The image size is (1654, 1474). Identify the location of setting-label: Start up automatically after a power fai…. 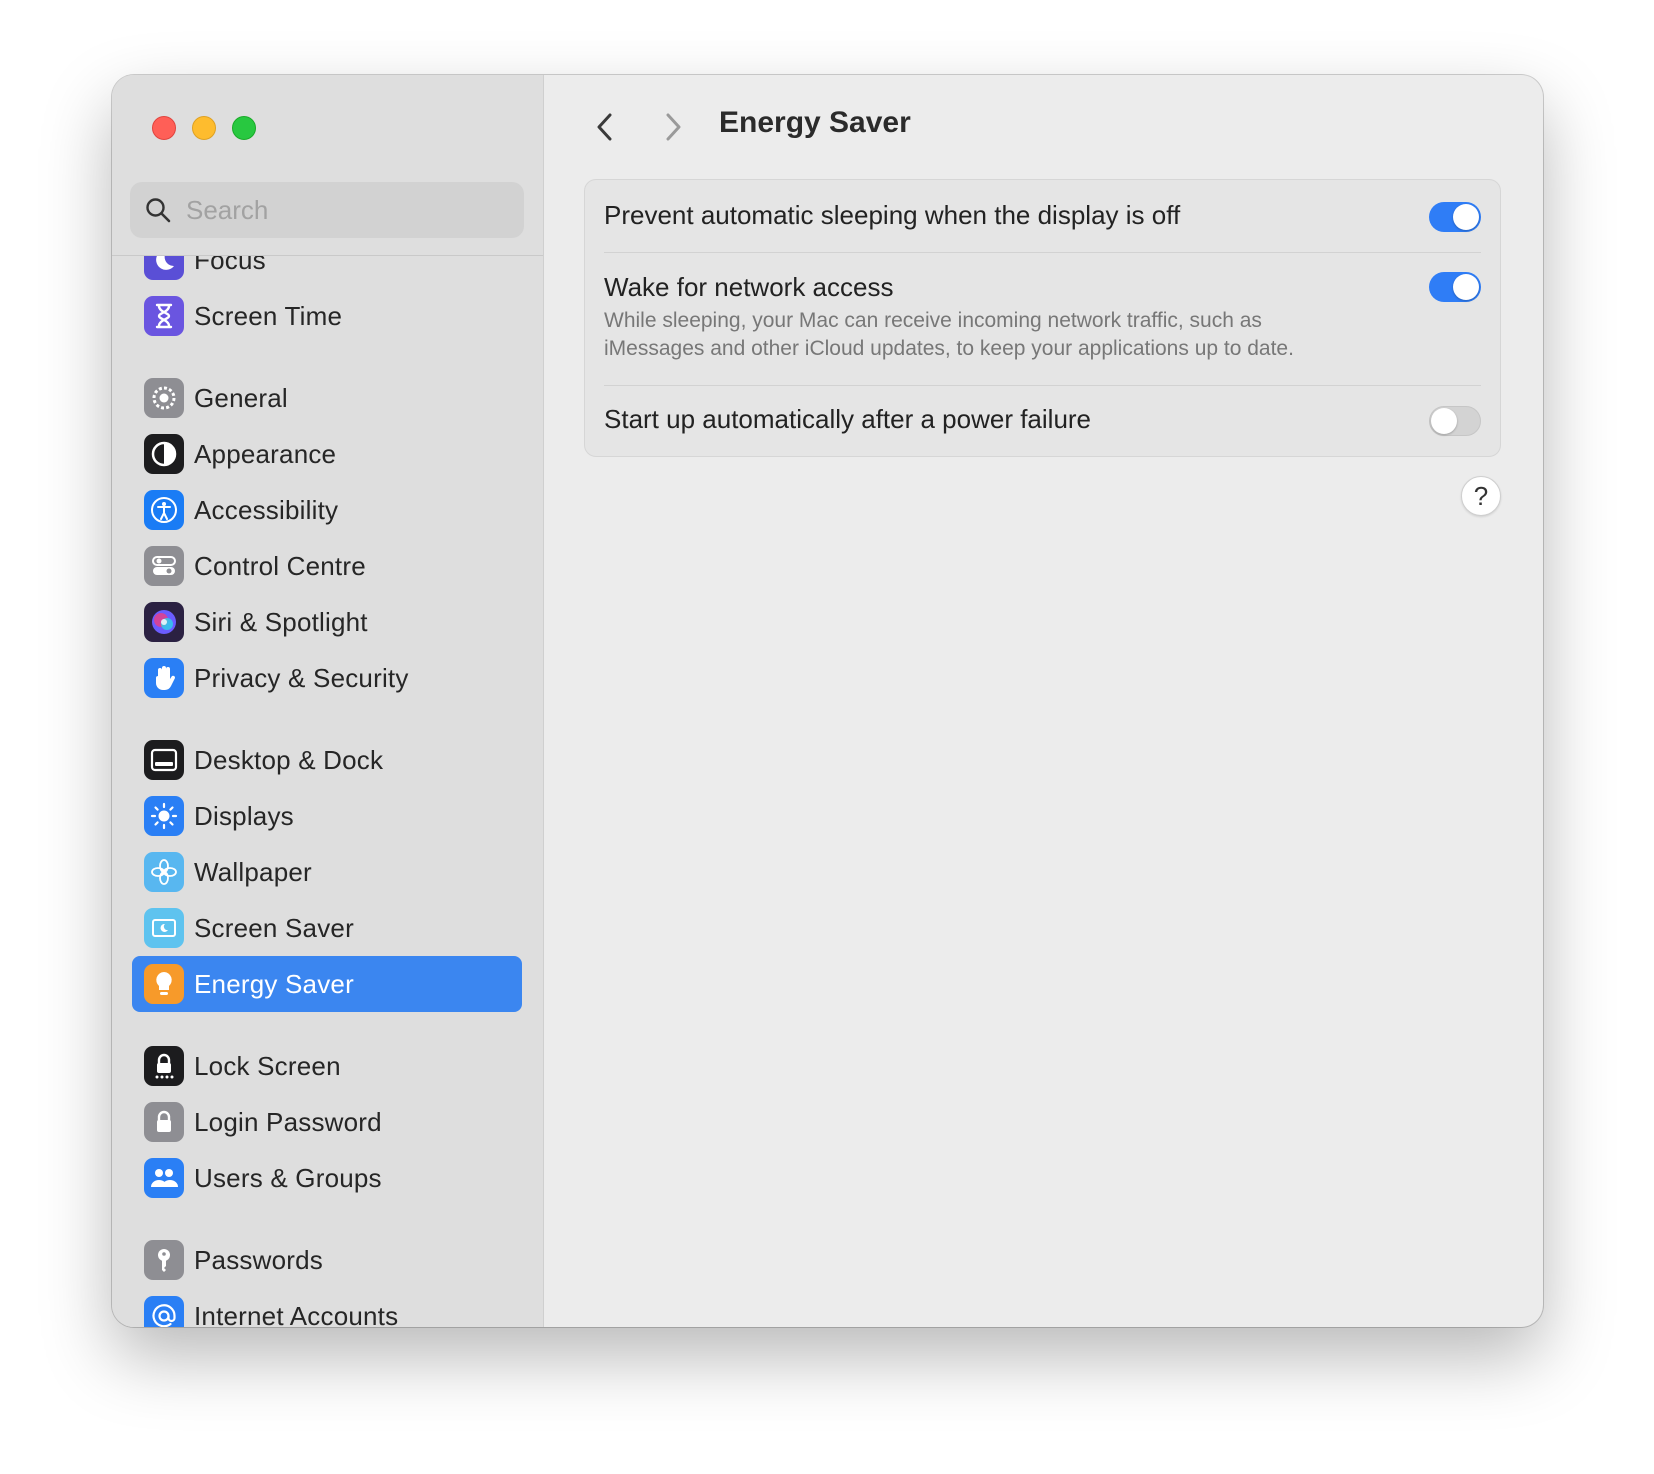
(848, 419).